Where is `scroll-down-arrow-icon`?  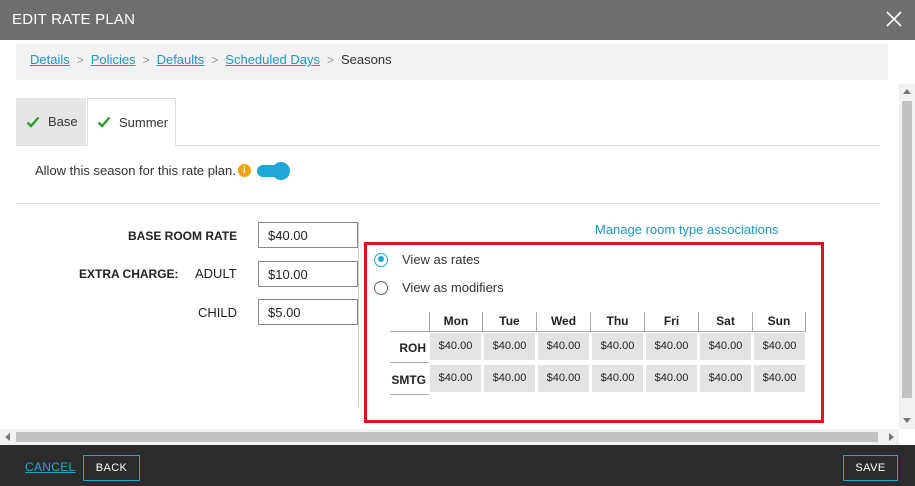 scroll-down-arrow-icon is located at coordinates (907, 420).